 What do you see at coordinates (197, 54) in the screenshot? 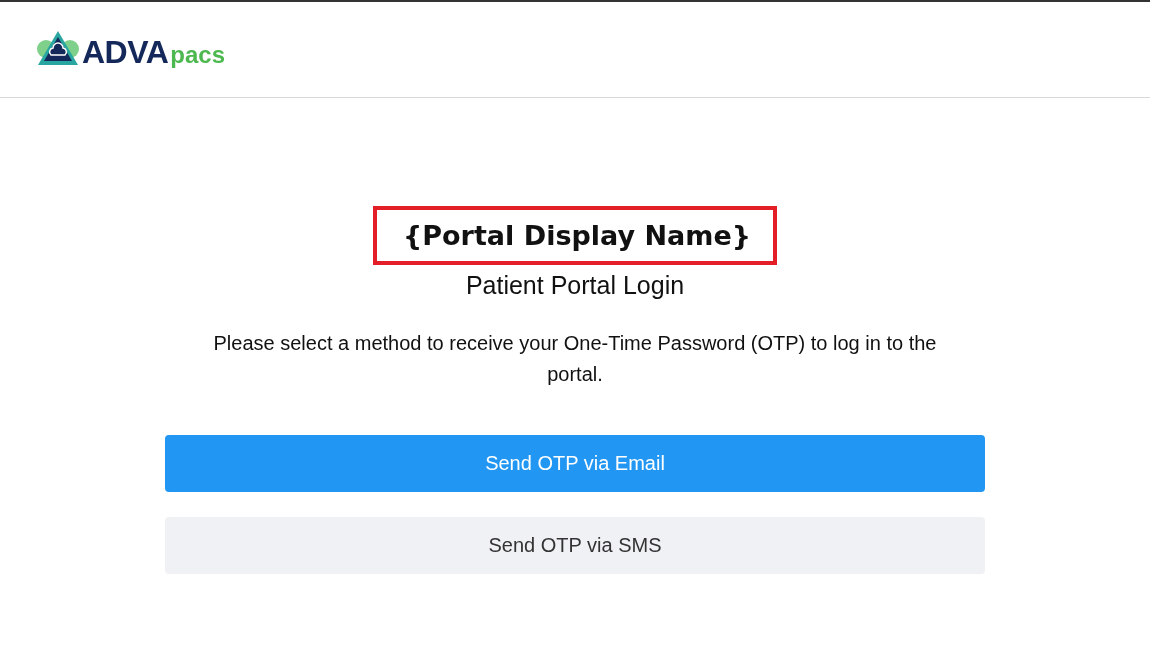
I see `logo-suffix: pacs` at bounding box center [197, 54].